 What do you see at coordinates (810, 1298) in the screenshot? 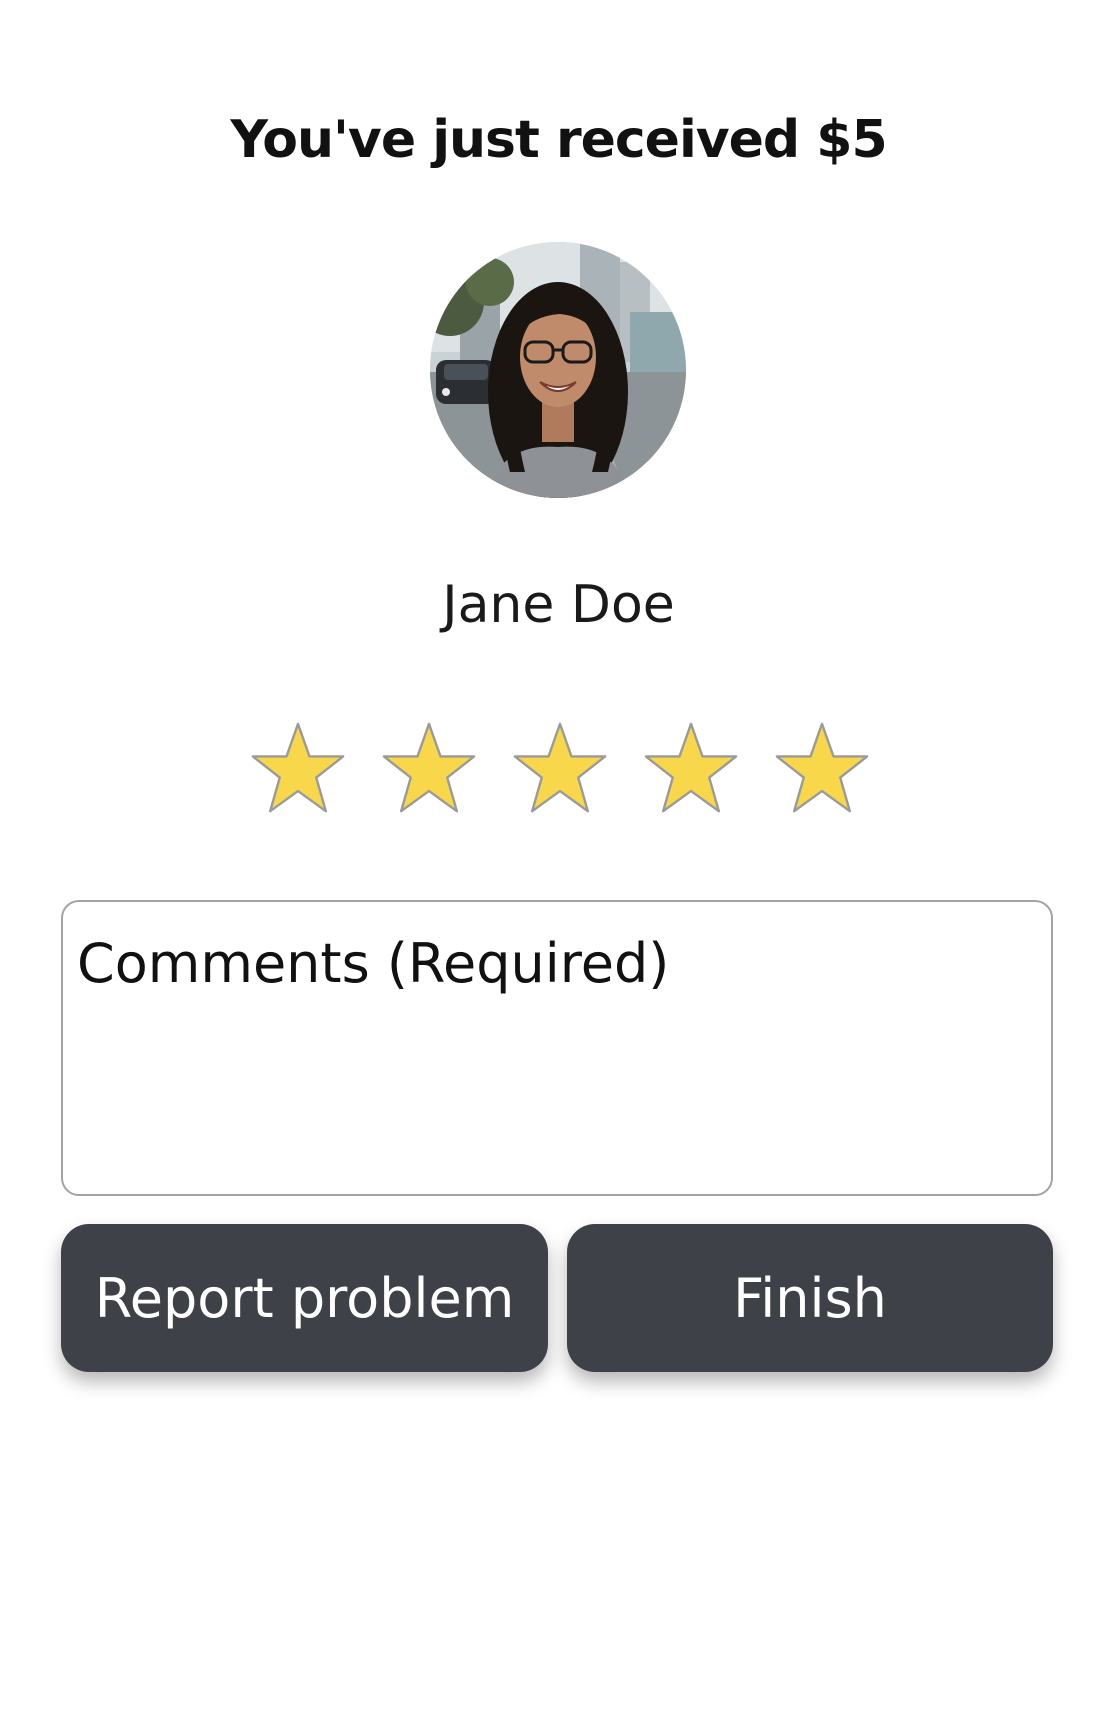
I see `finish-button: Finish` at bounding box center [810, 1298].